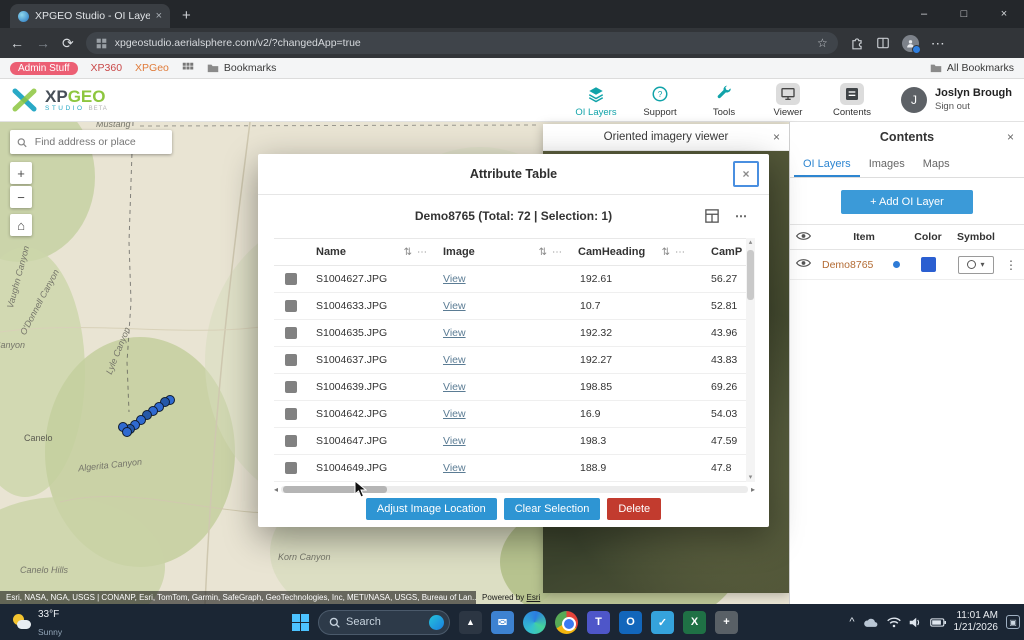  I want to click on user-menu: J Joslyn Brough Sign out, so click(956, 100).